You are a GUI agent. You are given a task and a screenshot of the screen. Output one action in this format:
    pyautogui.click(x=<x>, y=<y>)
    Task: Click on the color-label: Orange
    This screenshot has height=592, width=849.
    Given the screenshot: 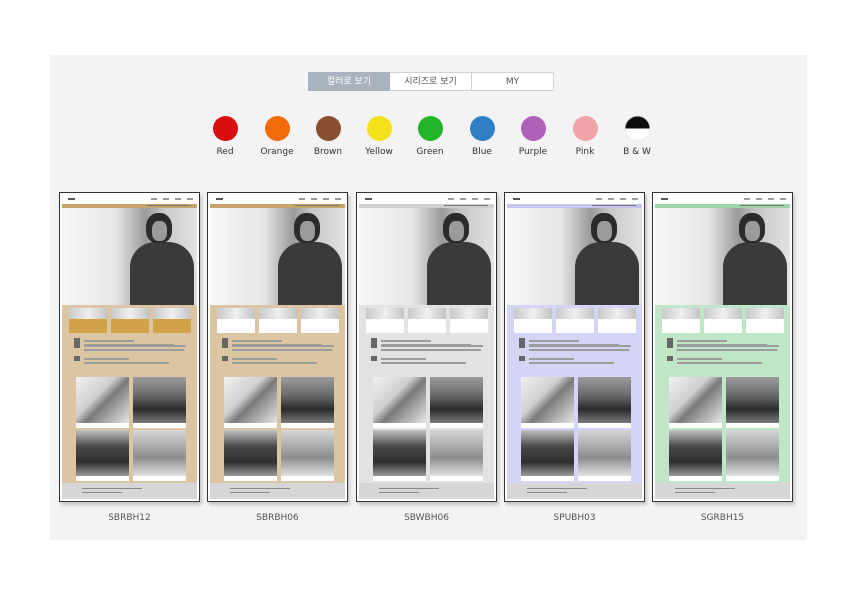 What is the action you would take?
    pyautogui.click(x=277, y=152)
    